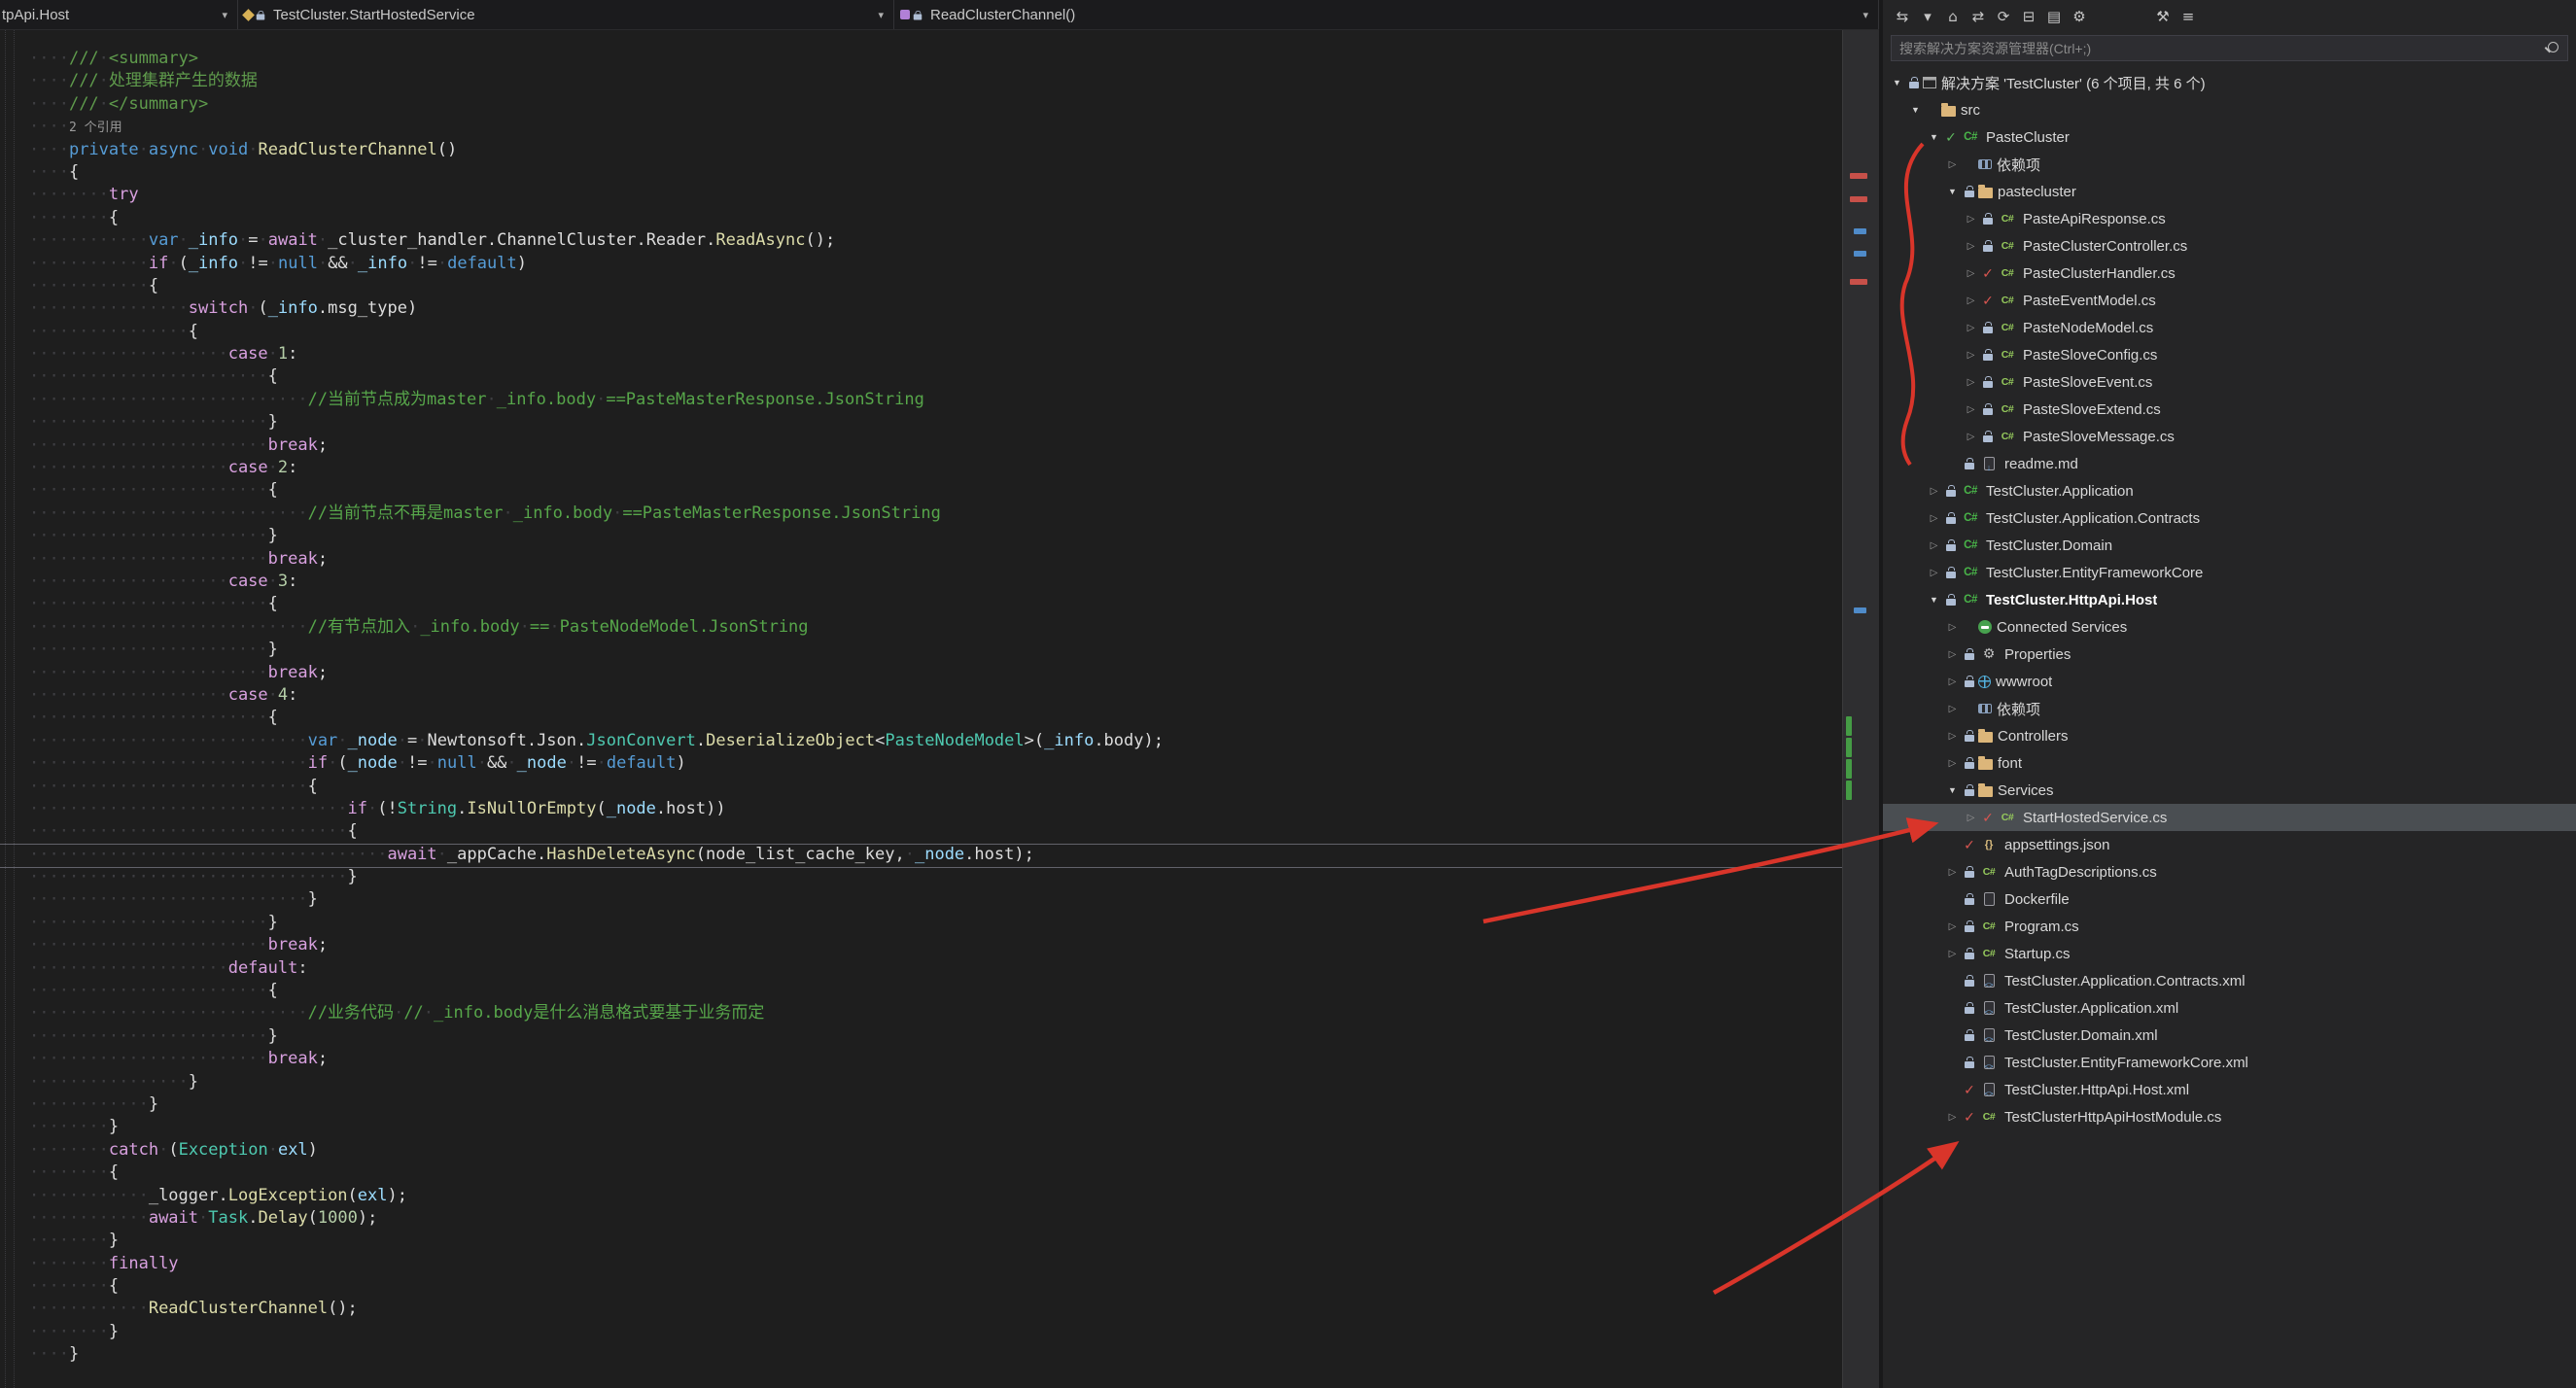  I want to click on code-line: ····················case·4:, so click(936, 696).